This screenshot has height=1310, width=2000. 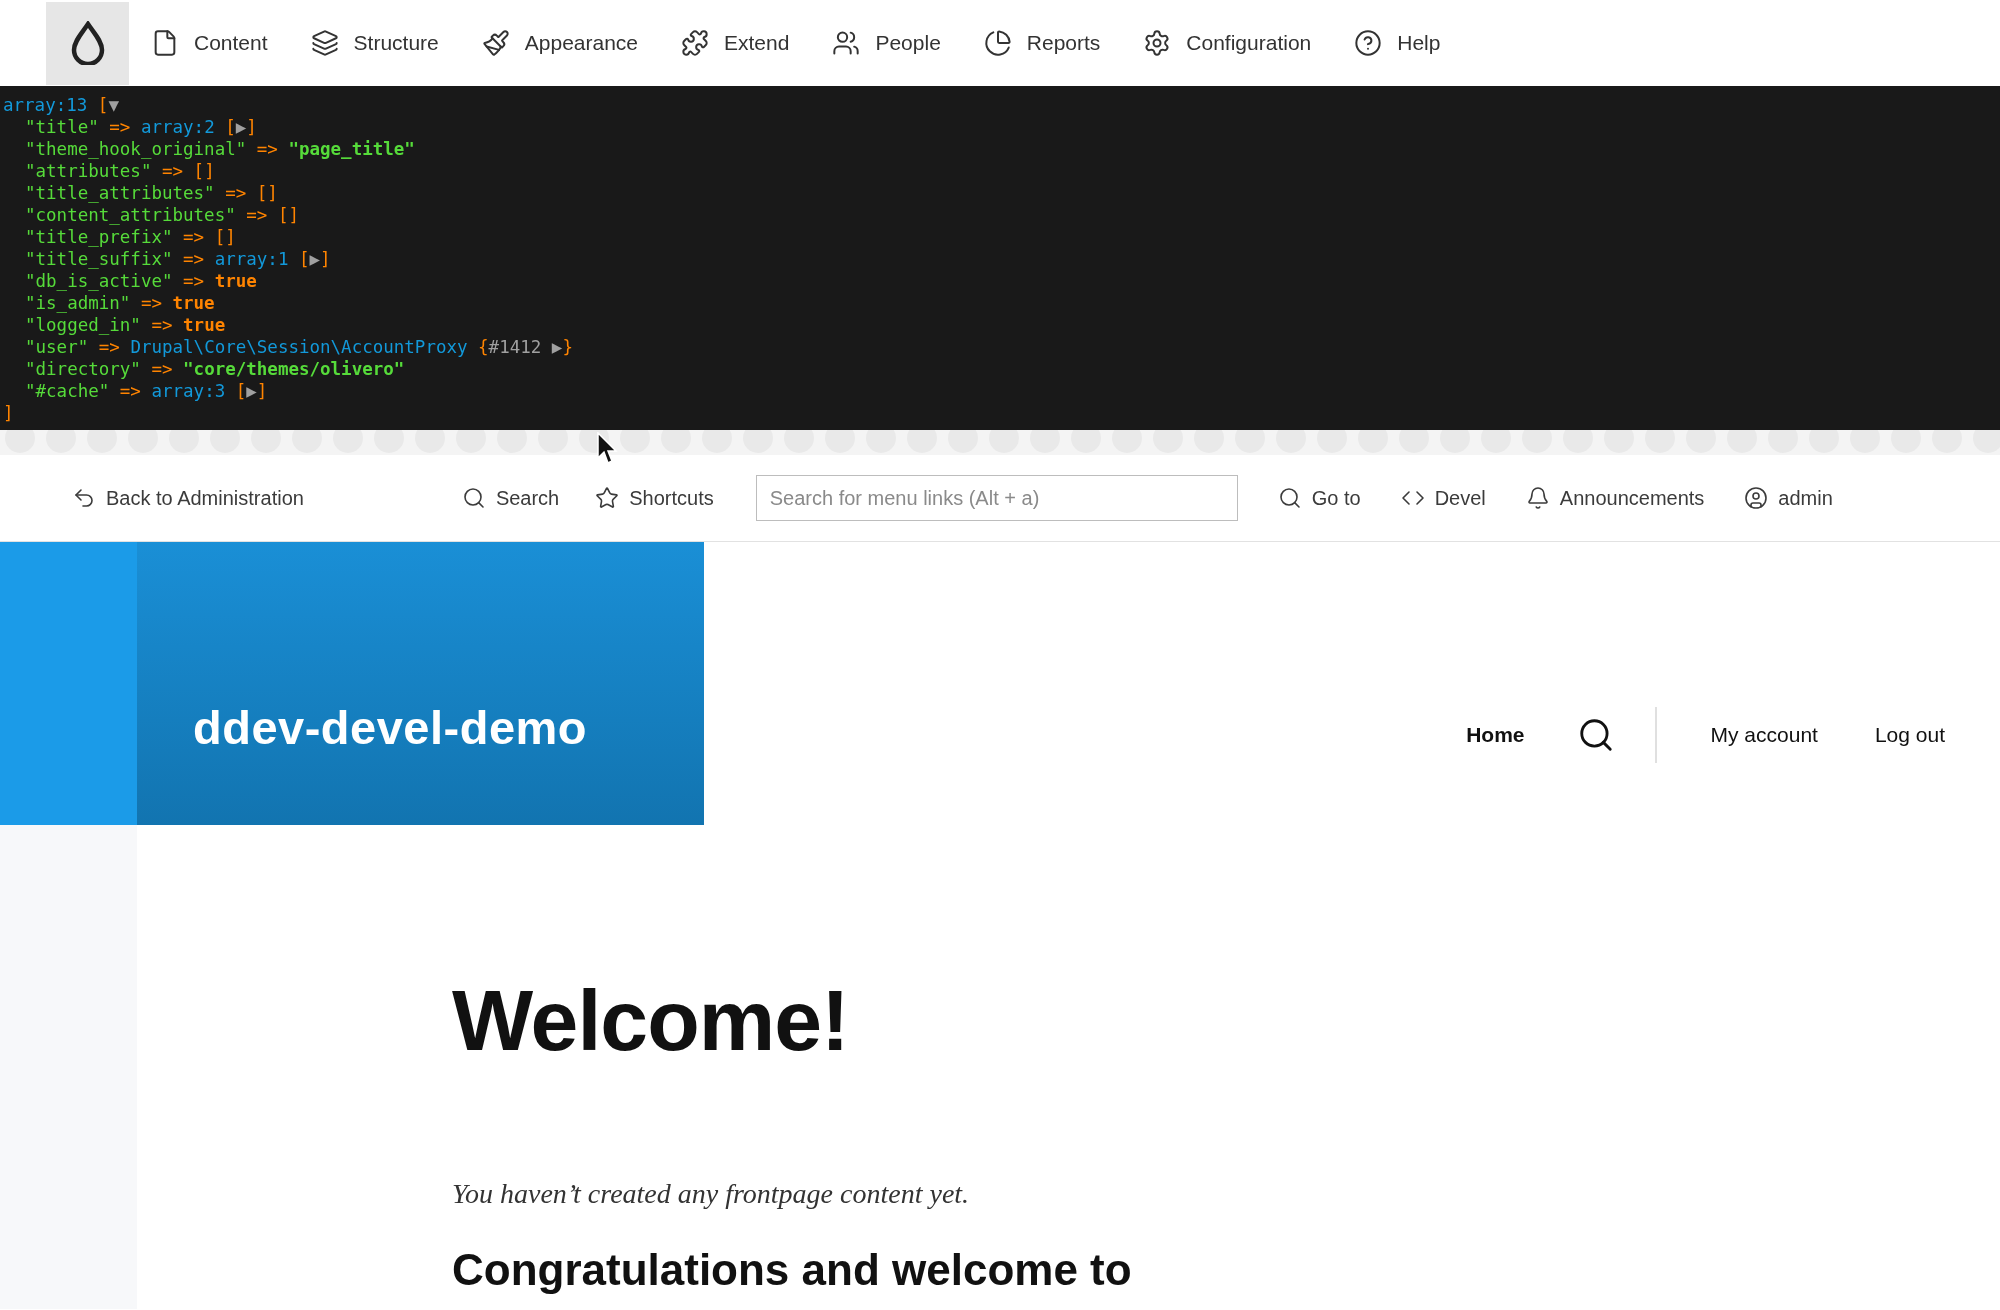 What do you see at coordinates (1157, 43) in the screenshot?
I see `settings-icon` at bounding box center [1157, 43].